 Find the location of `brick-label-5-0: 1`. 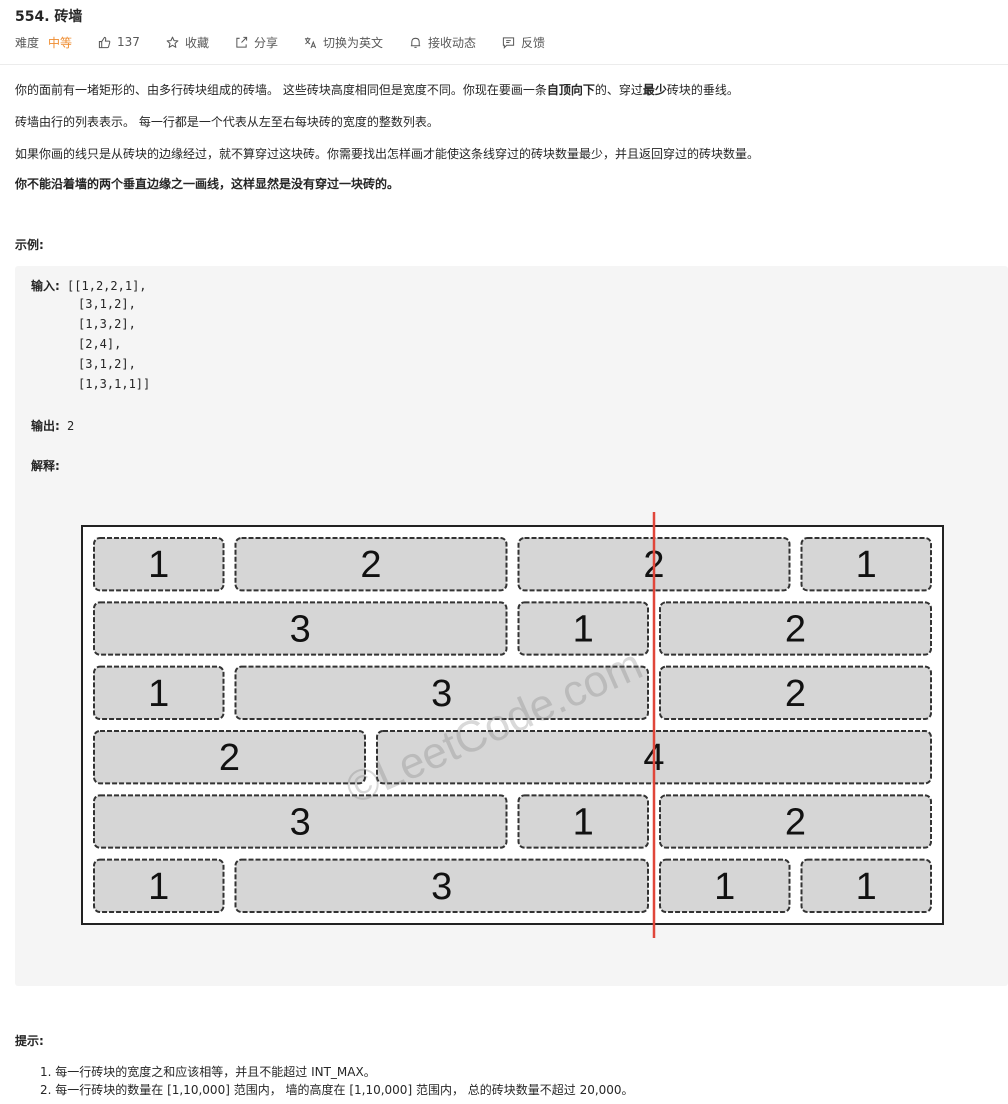

brick-label-5-0: 1 is located at coordinates (158, 887).